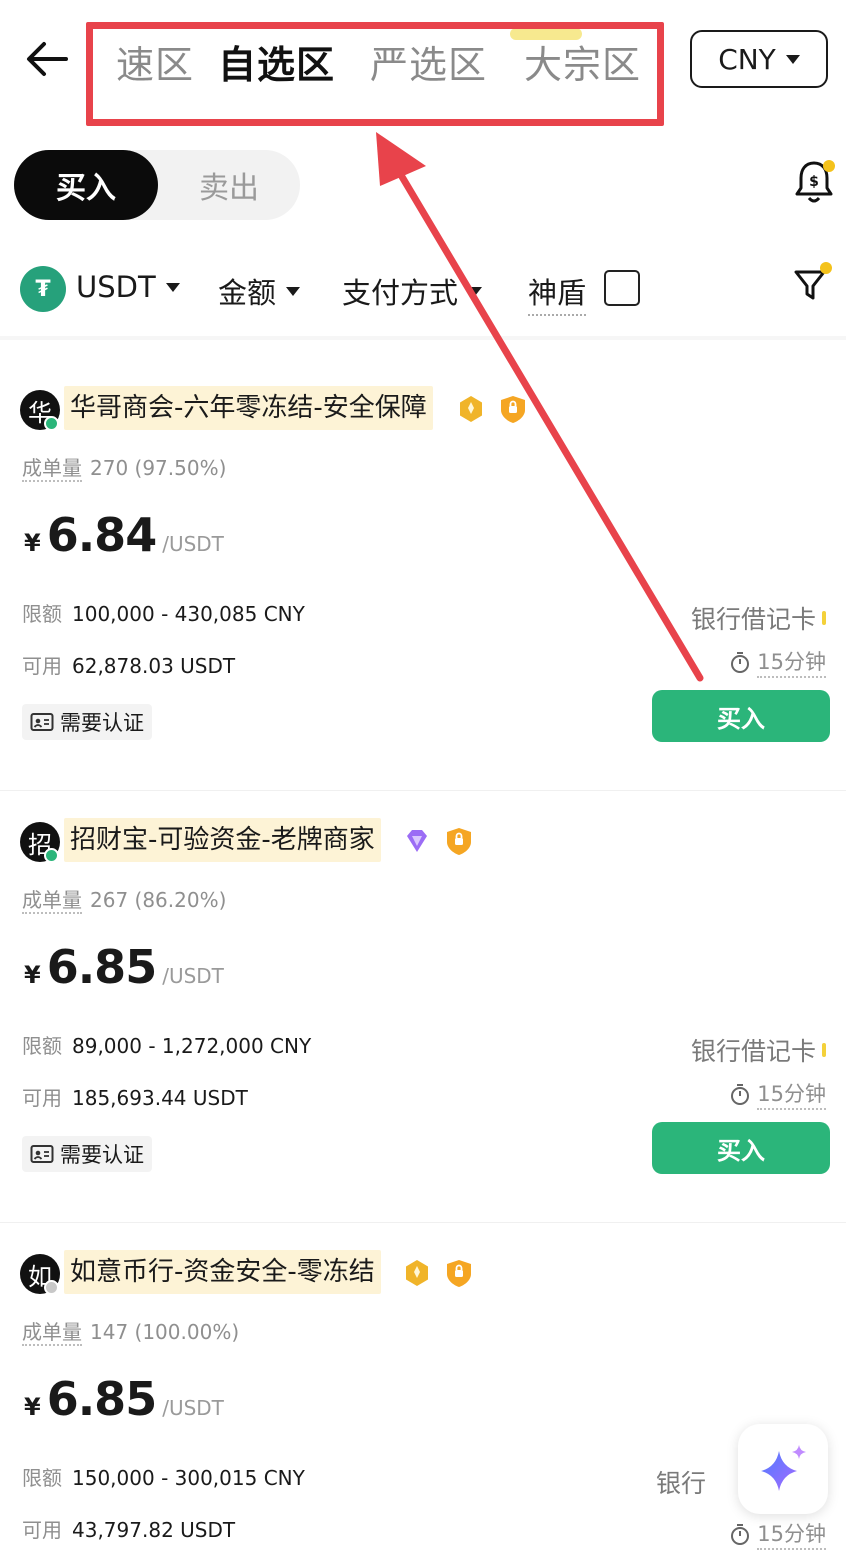 This screenshot has width=846, height=1556. What do you see at coordinates (824, 618) in the screenshot?
I see `payment-color-bar` at bounding box center [824, 618].